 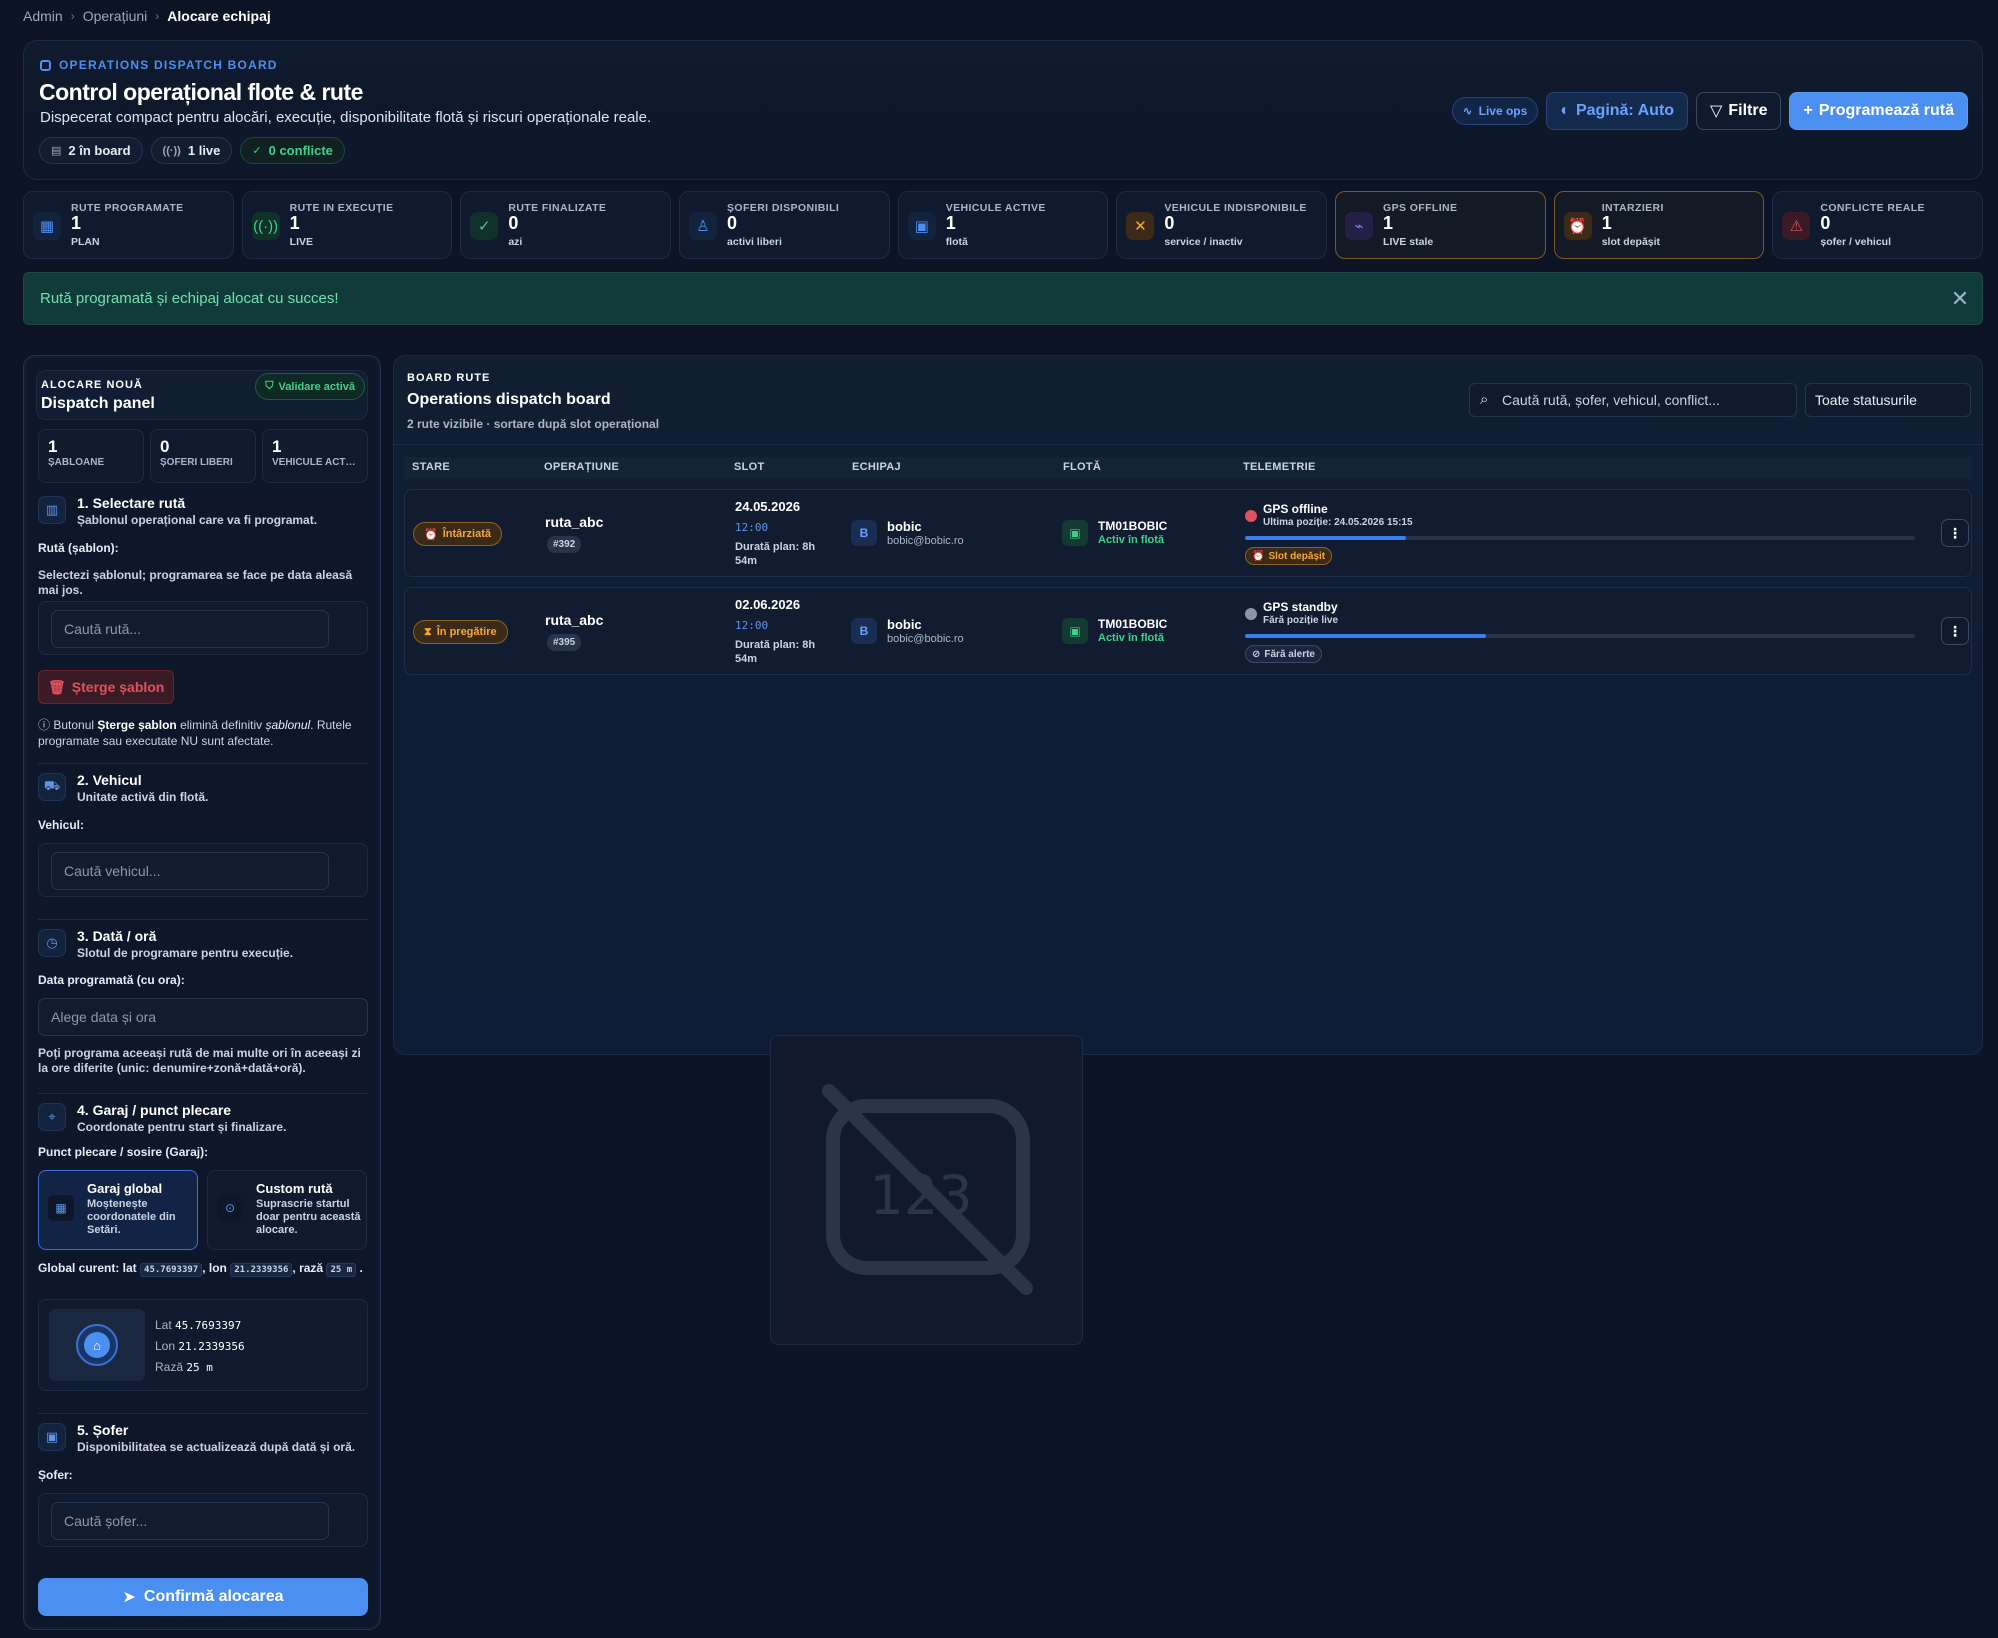 I want to click on stat-note: azi, so click(x=515, y=242).